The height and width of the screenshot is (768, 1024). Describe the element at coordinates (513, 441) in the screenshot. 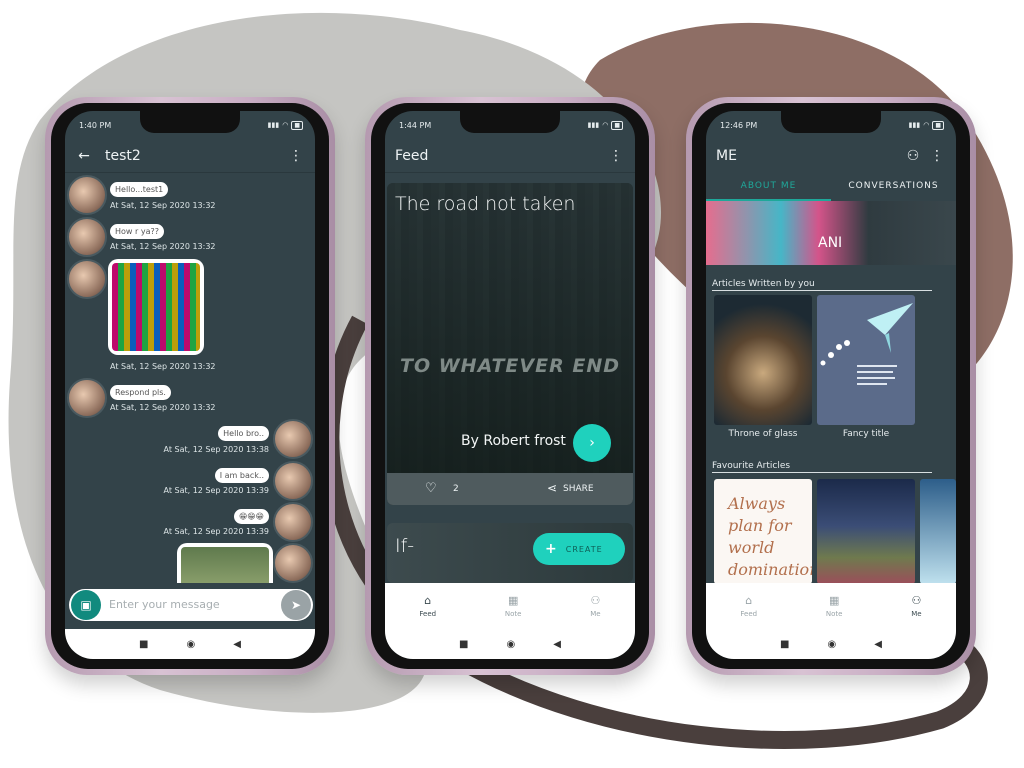

I see `article-author: By Robert frost` at that location.